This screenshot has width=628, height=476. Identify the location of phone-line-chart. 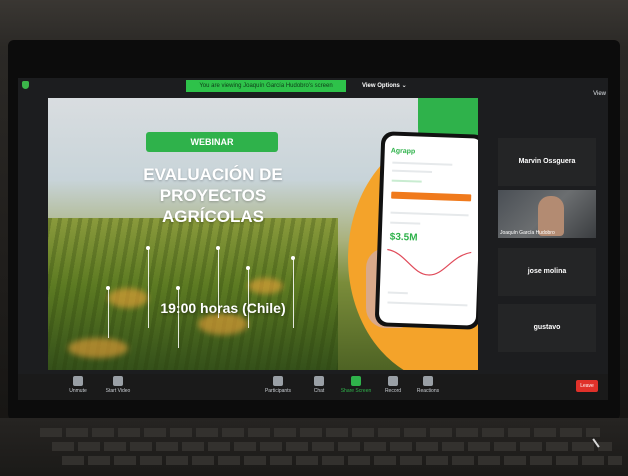
(429, 262).